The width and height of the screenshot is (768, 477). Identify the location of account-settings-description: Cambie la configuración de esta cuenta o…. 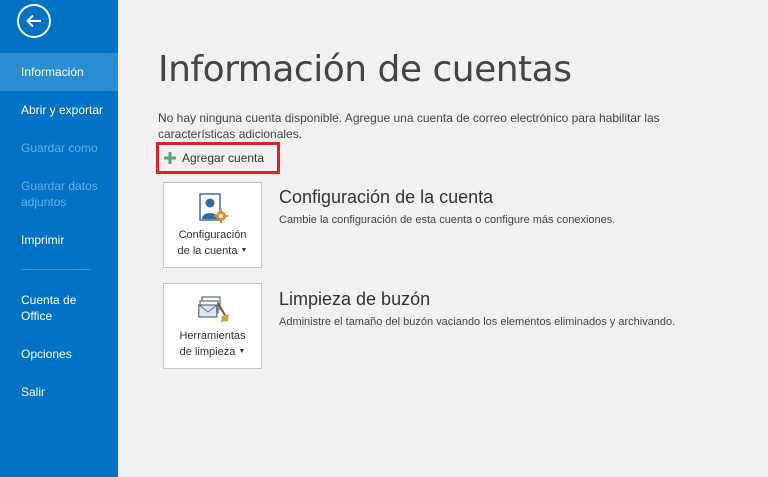
(447, 220).